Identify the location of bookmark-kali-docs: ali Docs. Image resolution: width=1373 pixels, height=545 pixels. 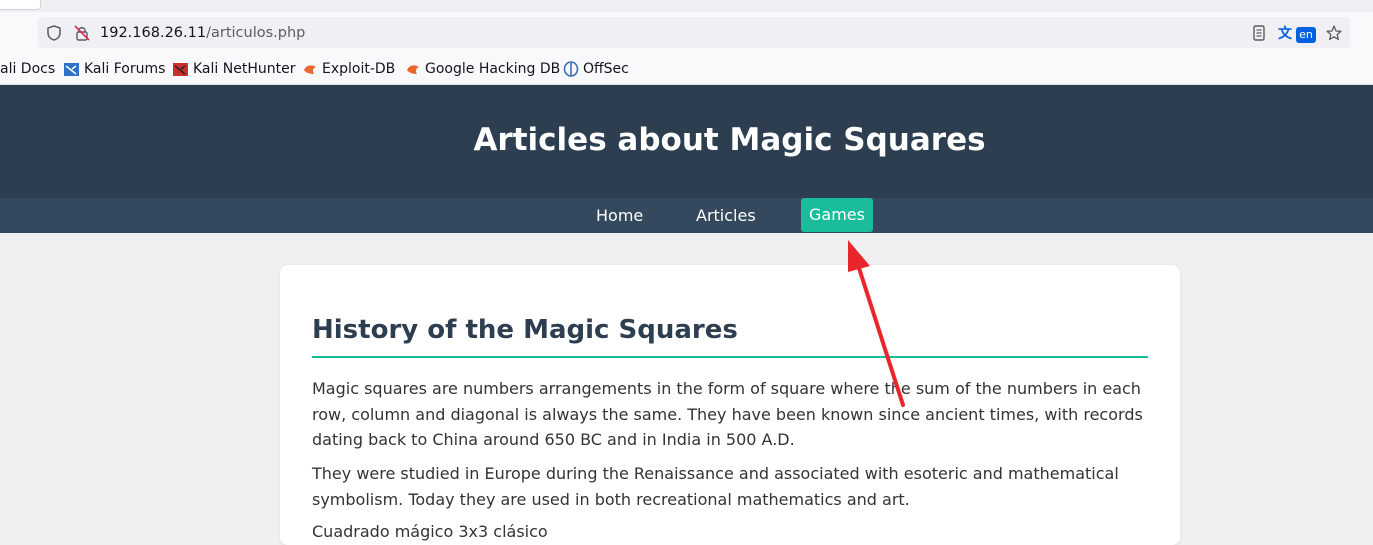
(27, 69).